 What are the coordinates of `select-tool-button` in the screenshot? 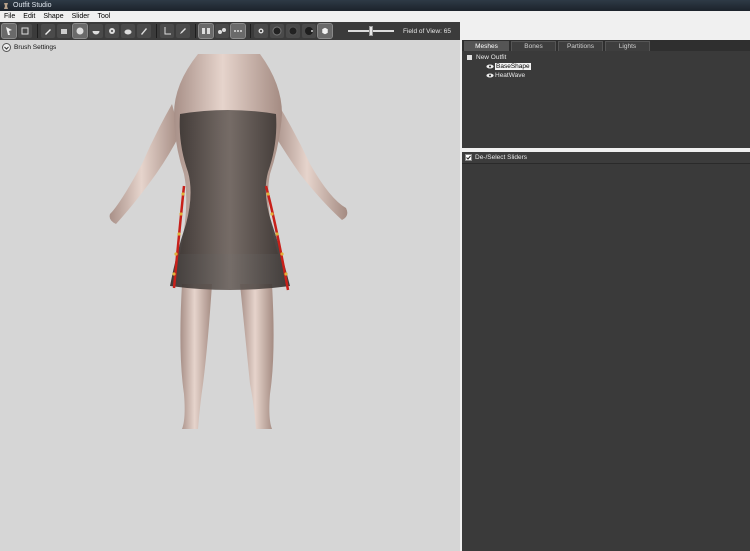 It's located at (9, 31).